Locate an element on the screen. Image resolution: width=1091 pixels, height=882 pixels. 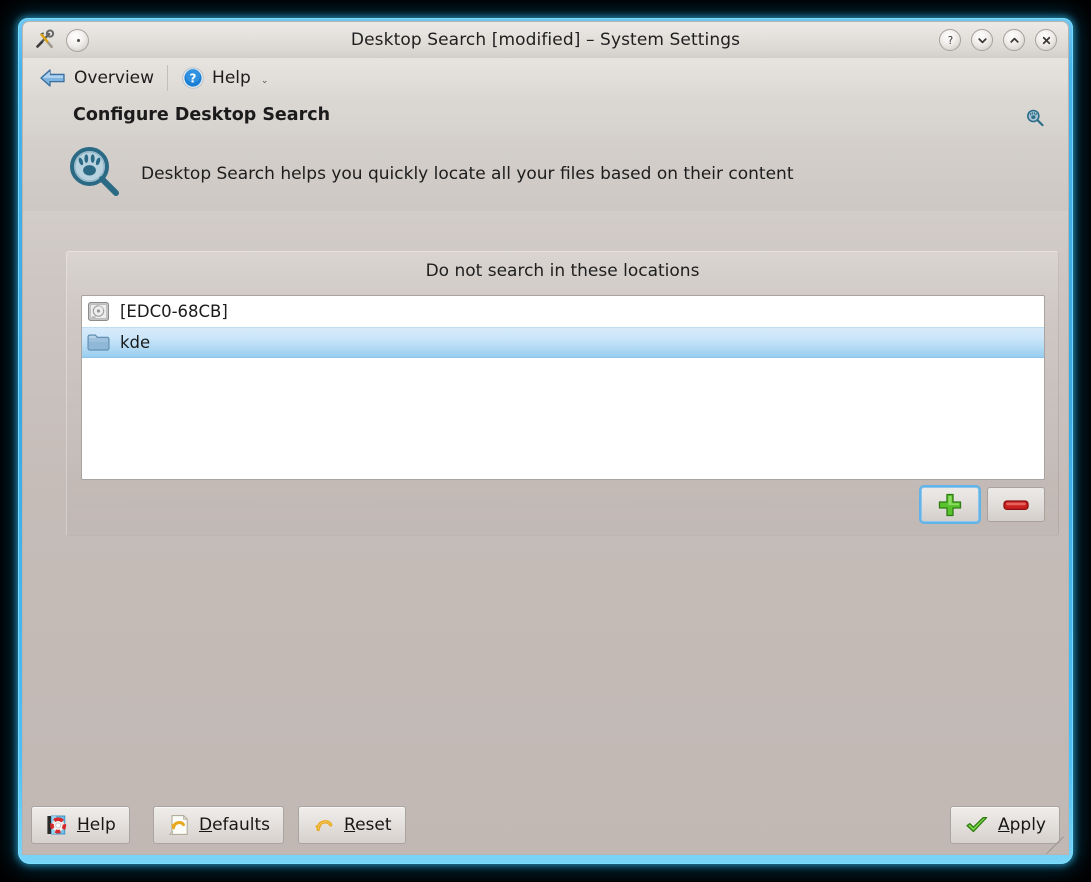
defaults-button-label: Defaults is located at coordinates (234, 825).